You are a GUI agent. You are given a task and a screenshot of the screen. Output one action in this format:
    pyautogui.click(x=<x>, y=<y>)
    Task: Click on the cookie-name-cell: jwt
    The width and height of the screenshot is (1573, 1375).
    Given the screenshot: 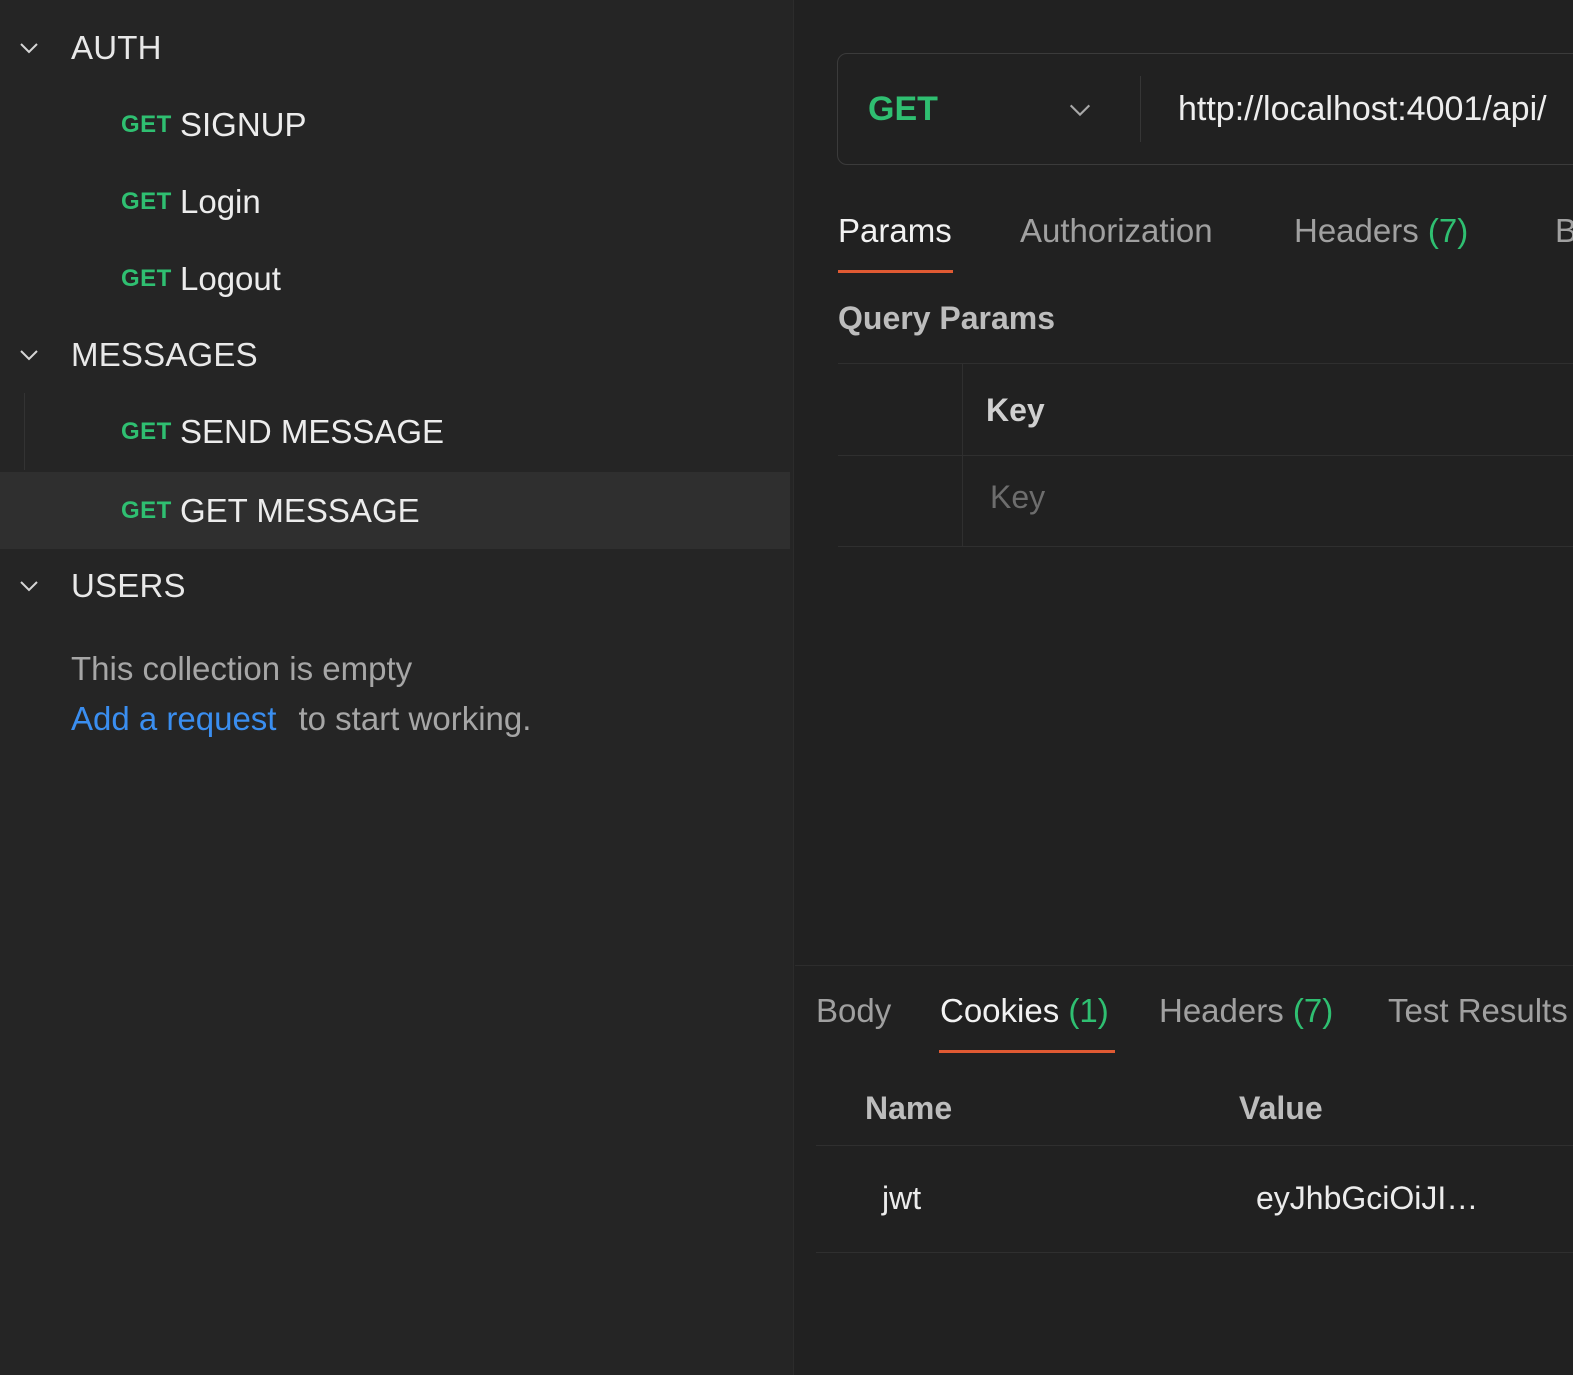 What is the action you would take?
    pyautogui.click(x=902, y=1198)
    